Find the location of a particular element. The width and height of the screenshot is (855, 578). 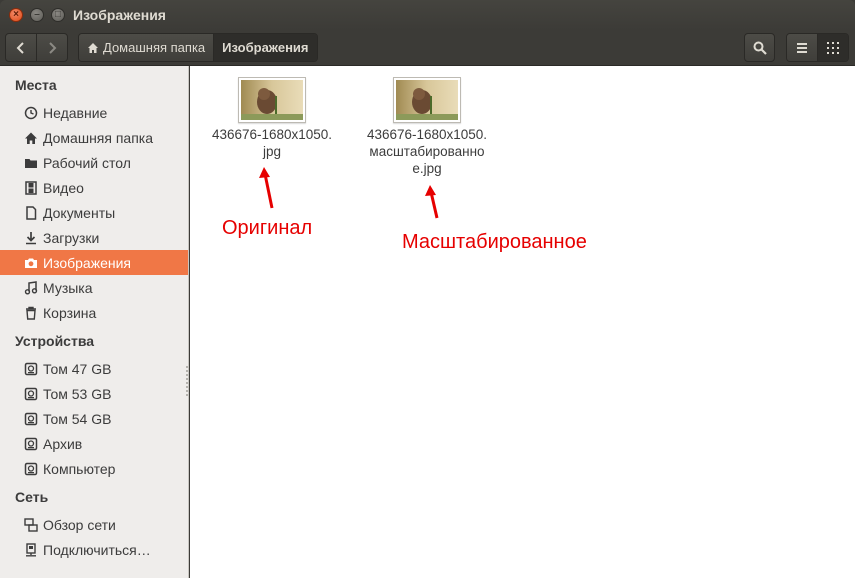

sidebar-item-volume-47: Том 47 GB is located at coordinates (94, 368).